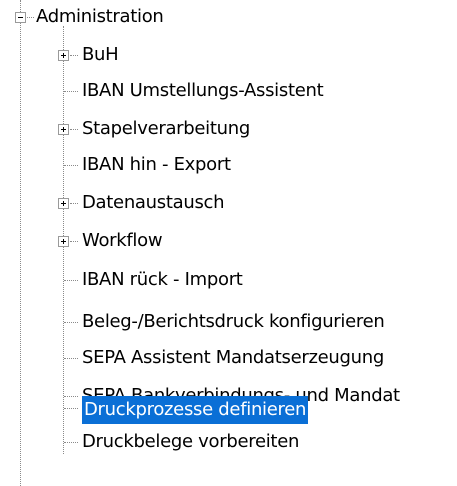 The width and height of the screenshot is (457, 486). I want to click on tree-node-administration: Administration, so click(100, 17).